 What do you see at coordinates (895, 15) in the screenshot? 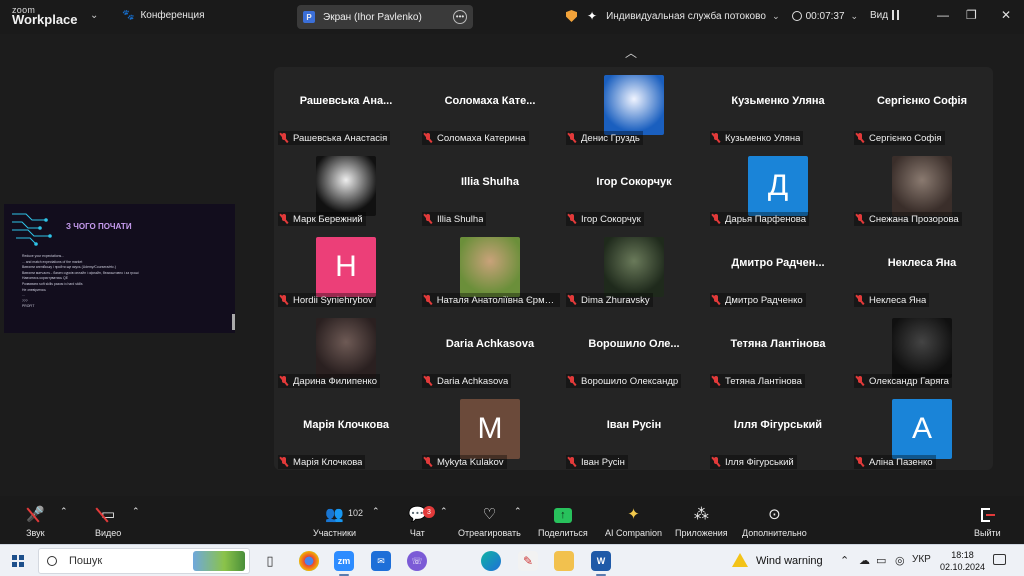
I see `view-layout-icon` at bounding box center [895, 15].